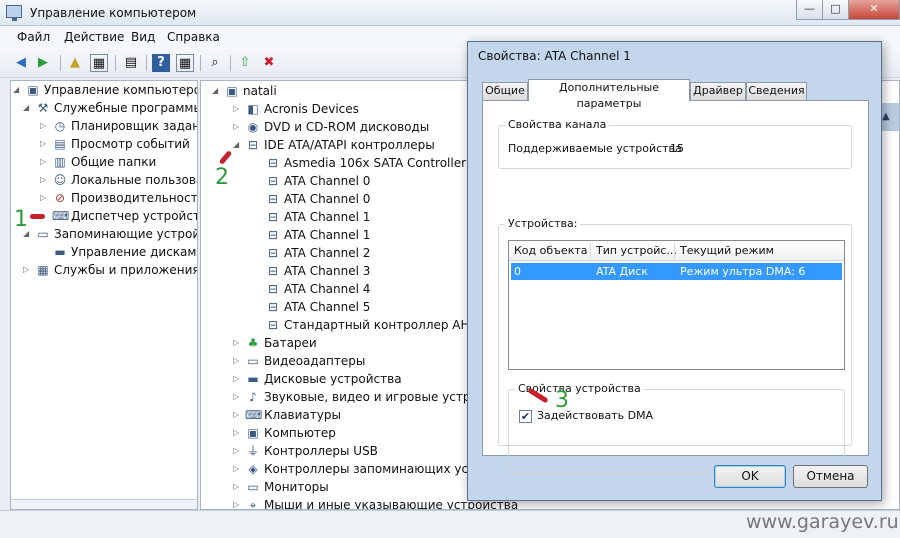  Describe the element at coordinates (105, 90) in the screenshot. I see `tree-node-computer-management: ◢▣Управление компьютером (л` at that location.